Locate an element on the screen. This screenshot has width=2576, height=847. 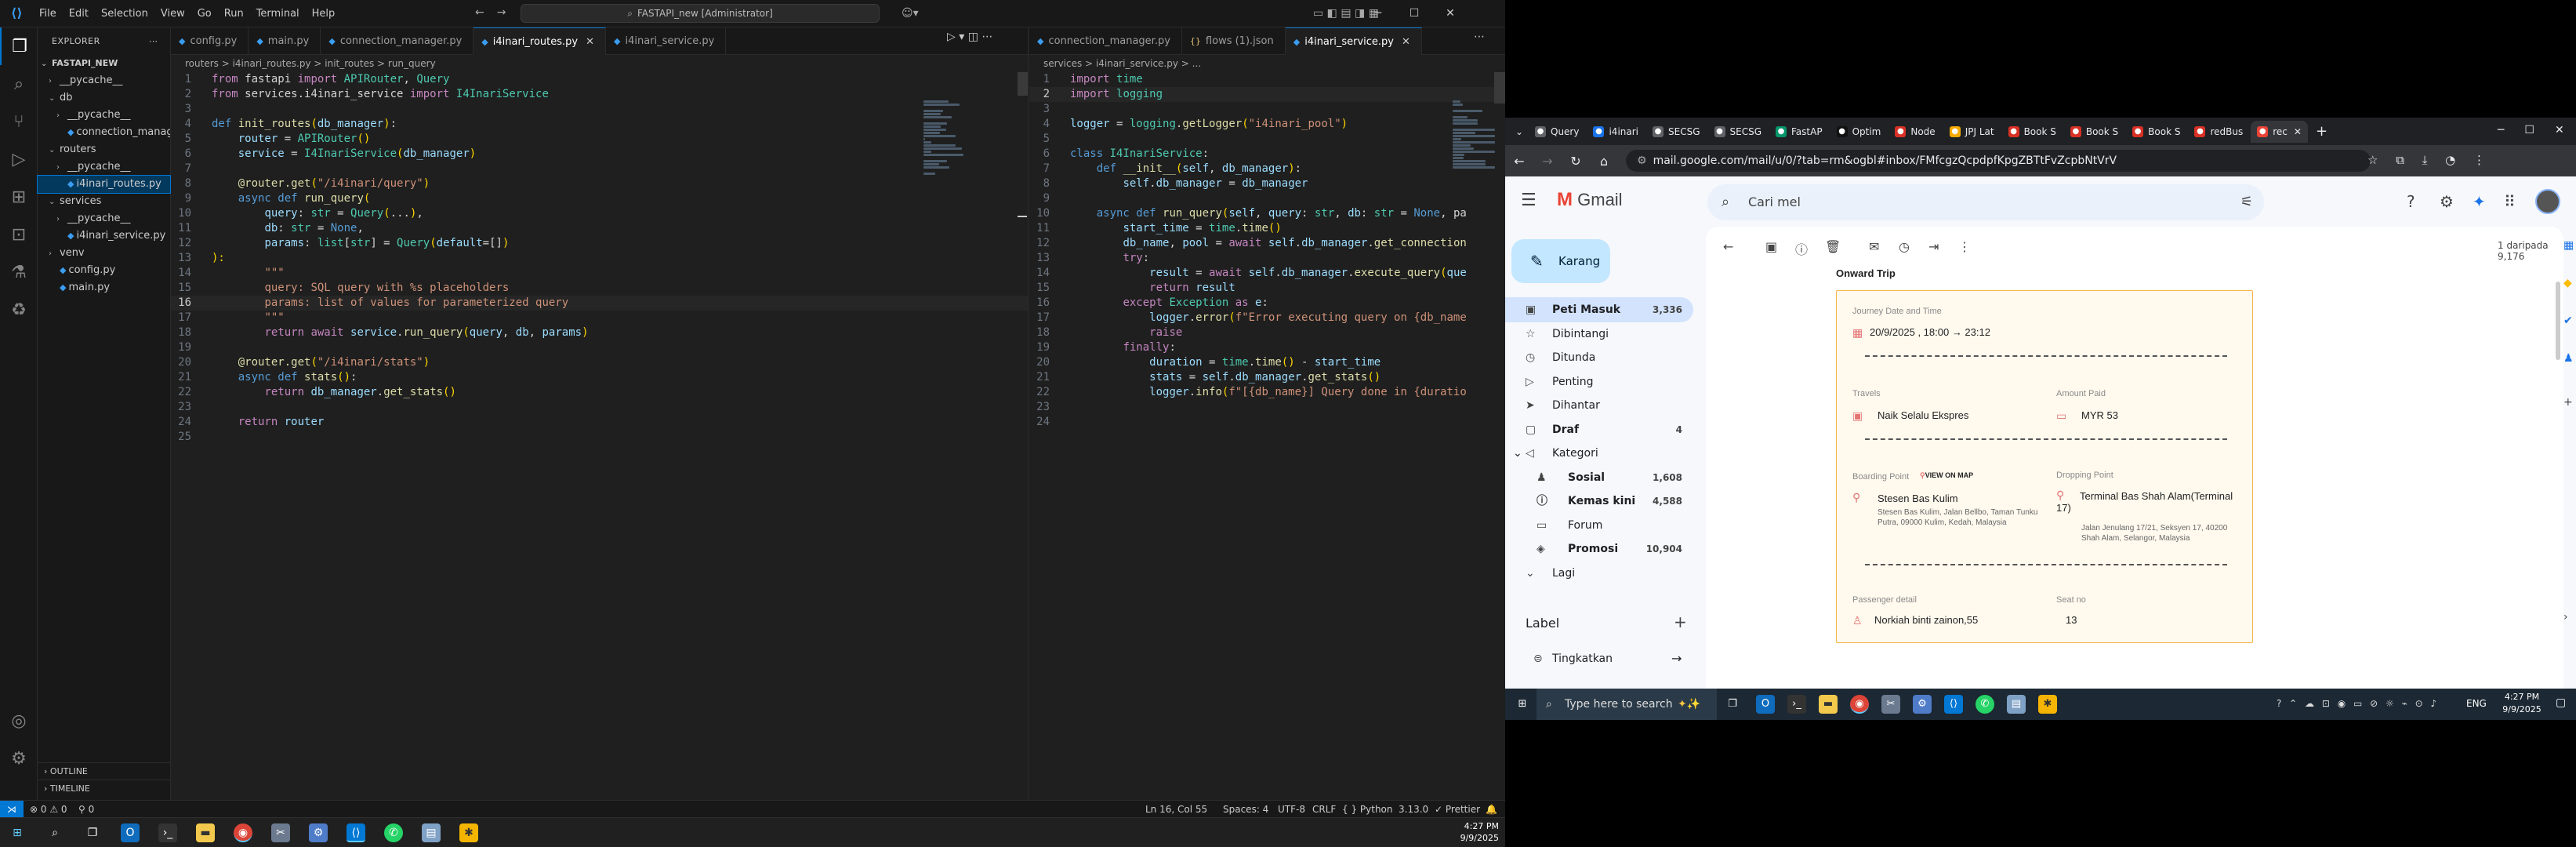
prettier-status: ✓ Prettier is located at coordinates (1458, 809).